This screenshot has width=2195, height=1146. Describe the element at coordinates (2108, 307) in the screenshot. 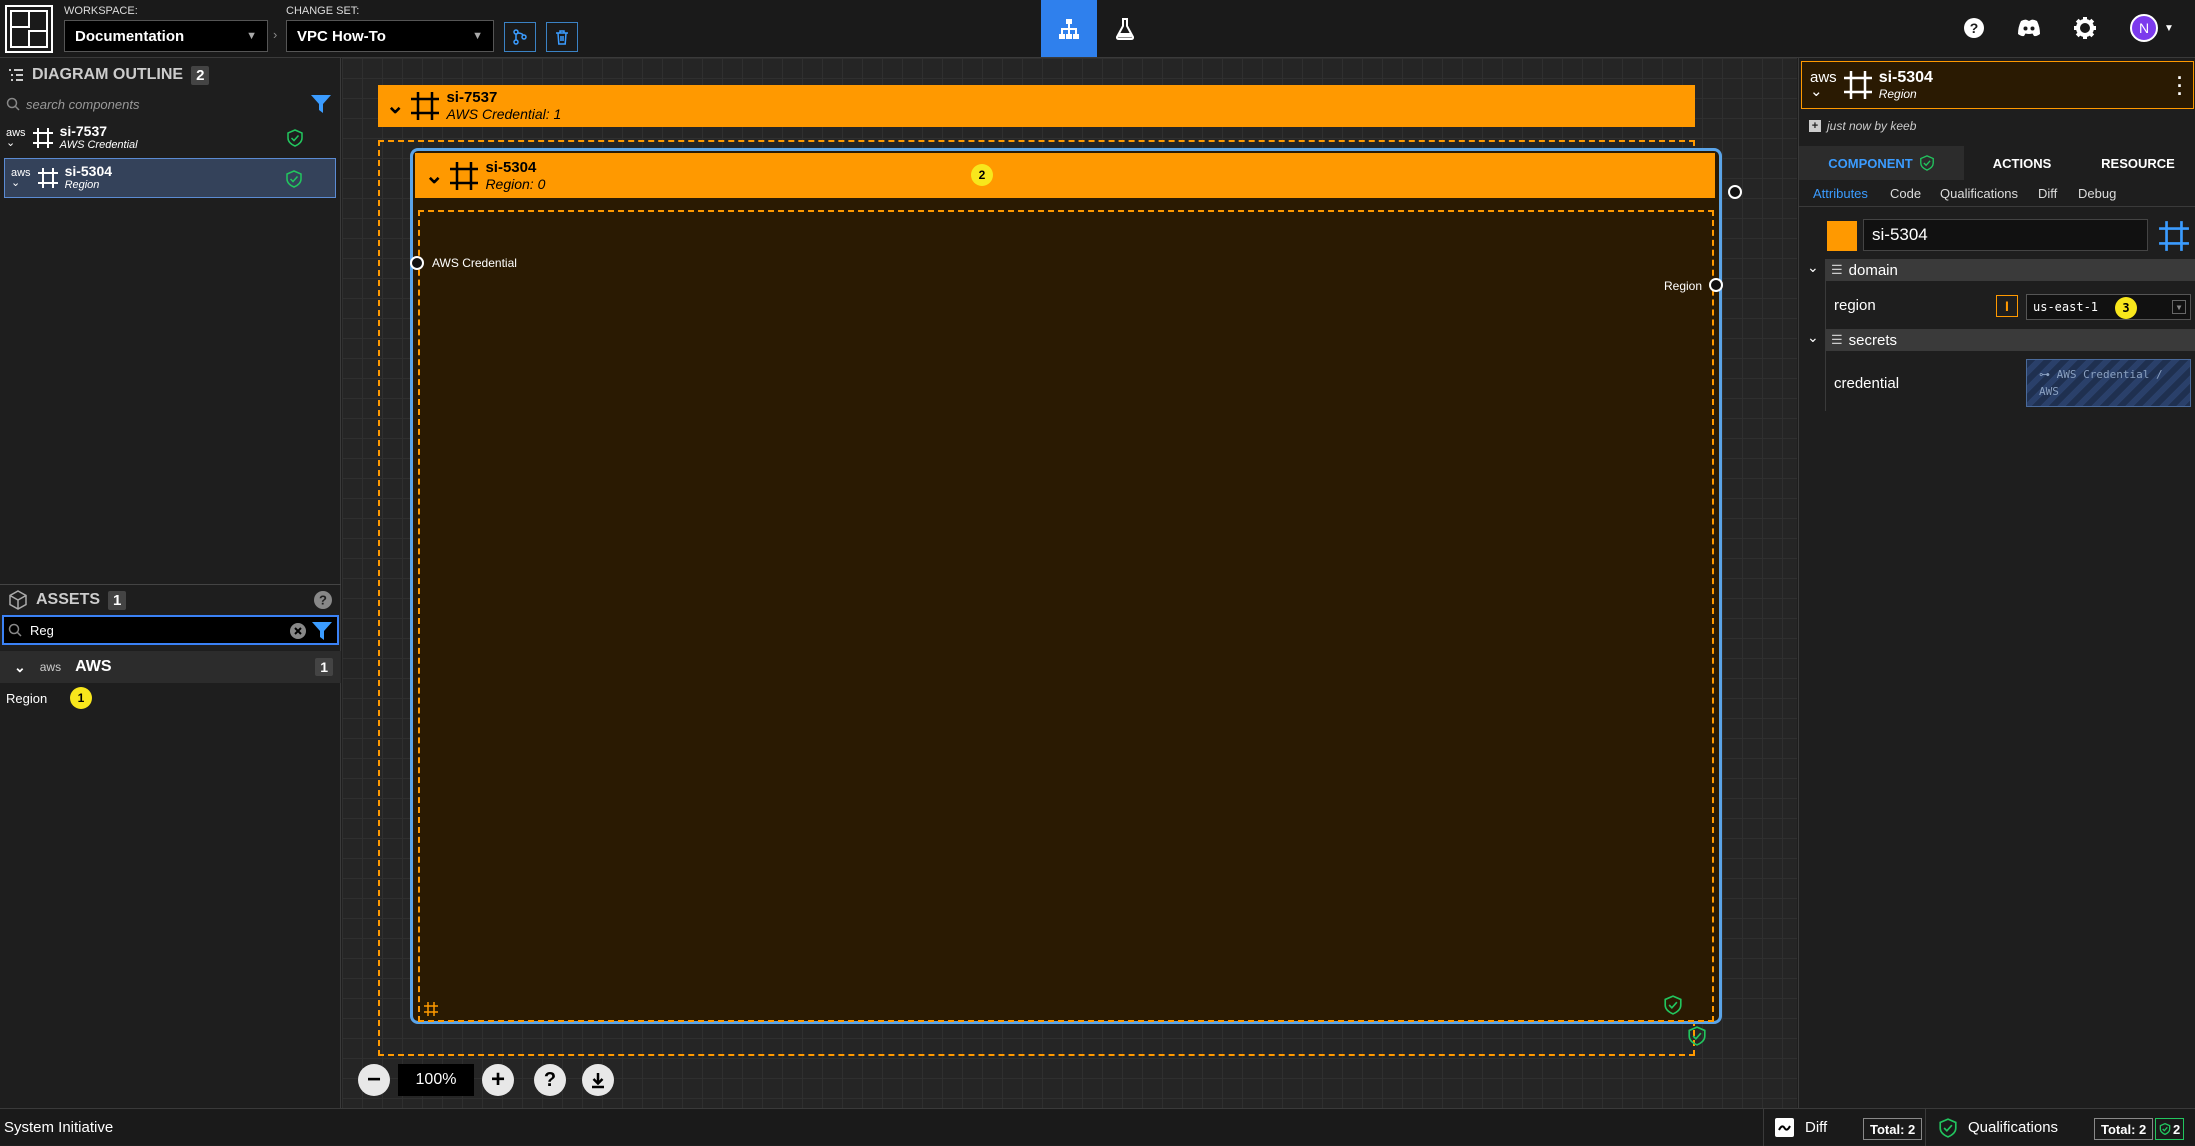

I see `region-select: us-east-1 ▼ 3` at that location.